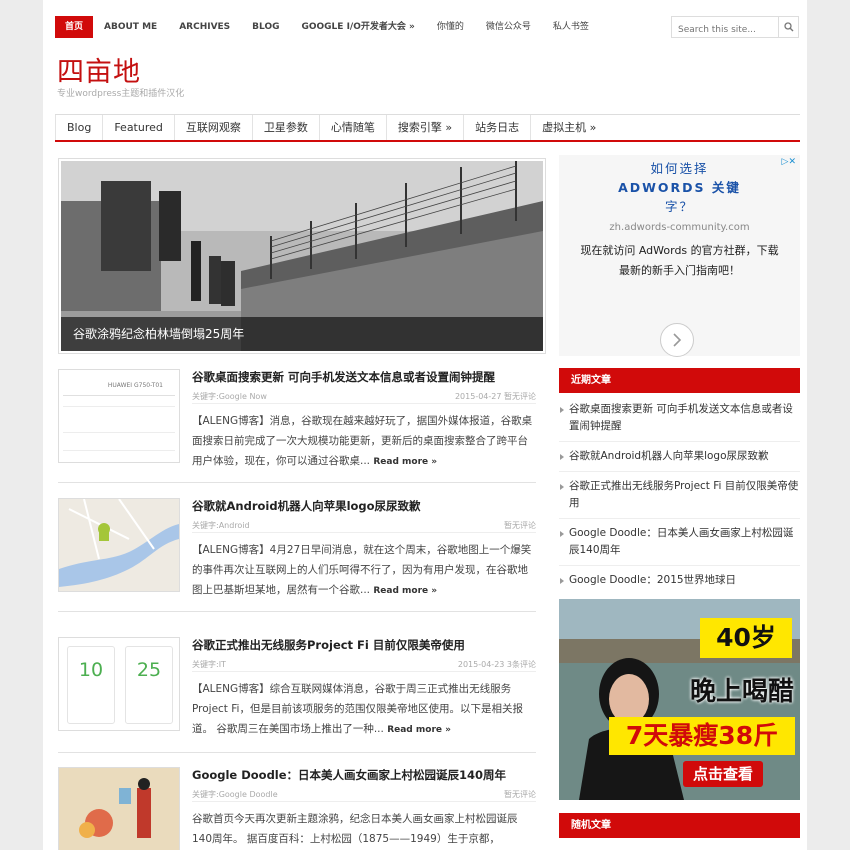 This screenshot has width=850, height=850. I want to click on topnav-home: 首页, so click(74, 27).